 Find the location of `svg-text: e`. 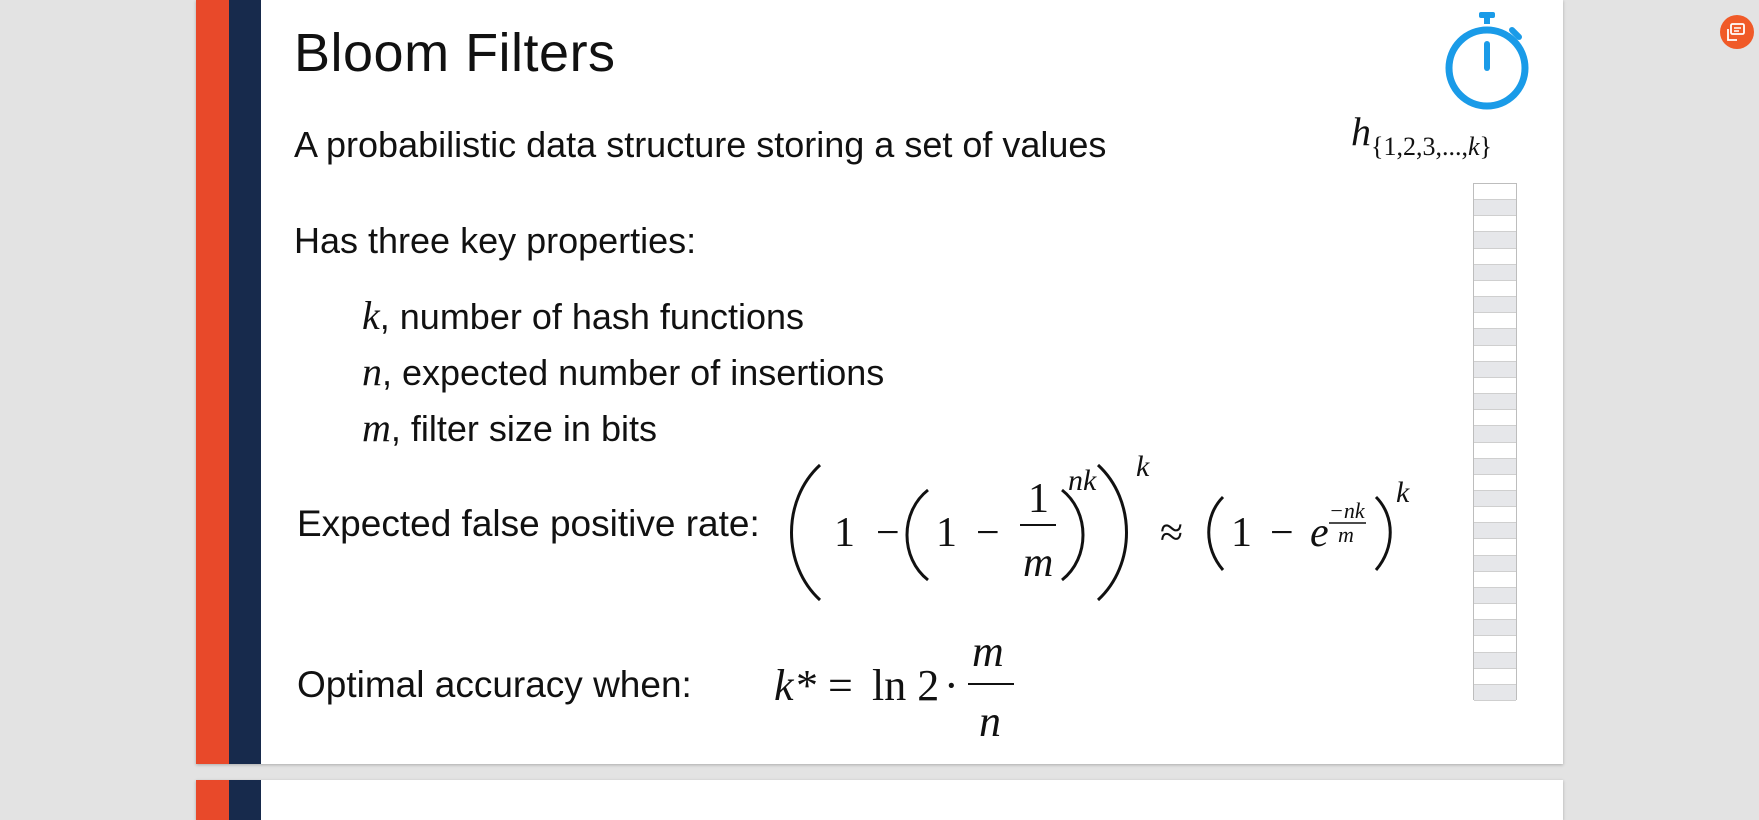

svg-text: e is located at coordinates (1319, 533).